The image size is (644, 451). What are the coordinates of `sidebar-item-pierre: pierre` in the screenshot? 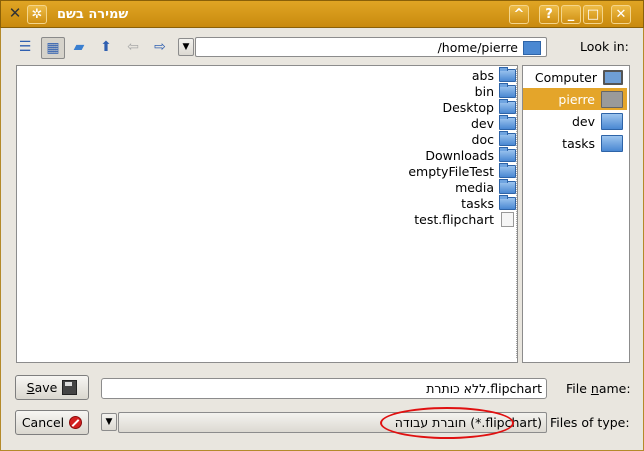 It's located at (575, 99).